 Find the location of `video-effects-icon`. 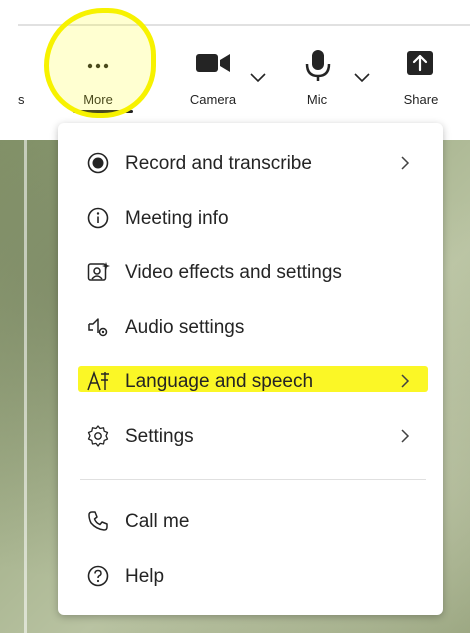

video-effects-icon is located at coordinates (98, 271).